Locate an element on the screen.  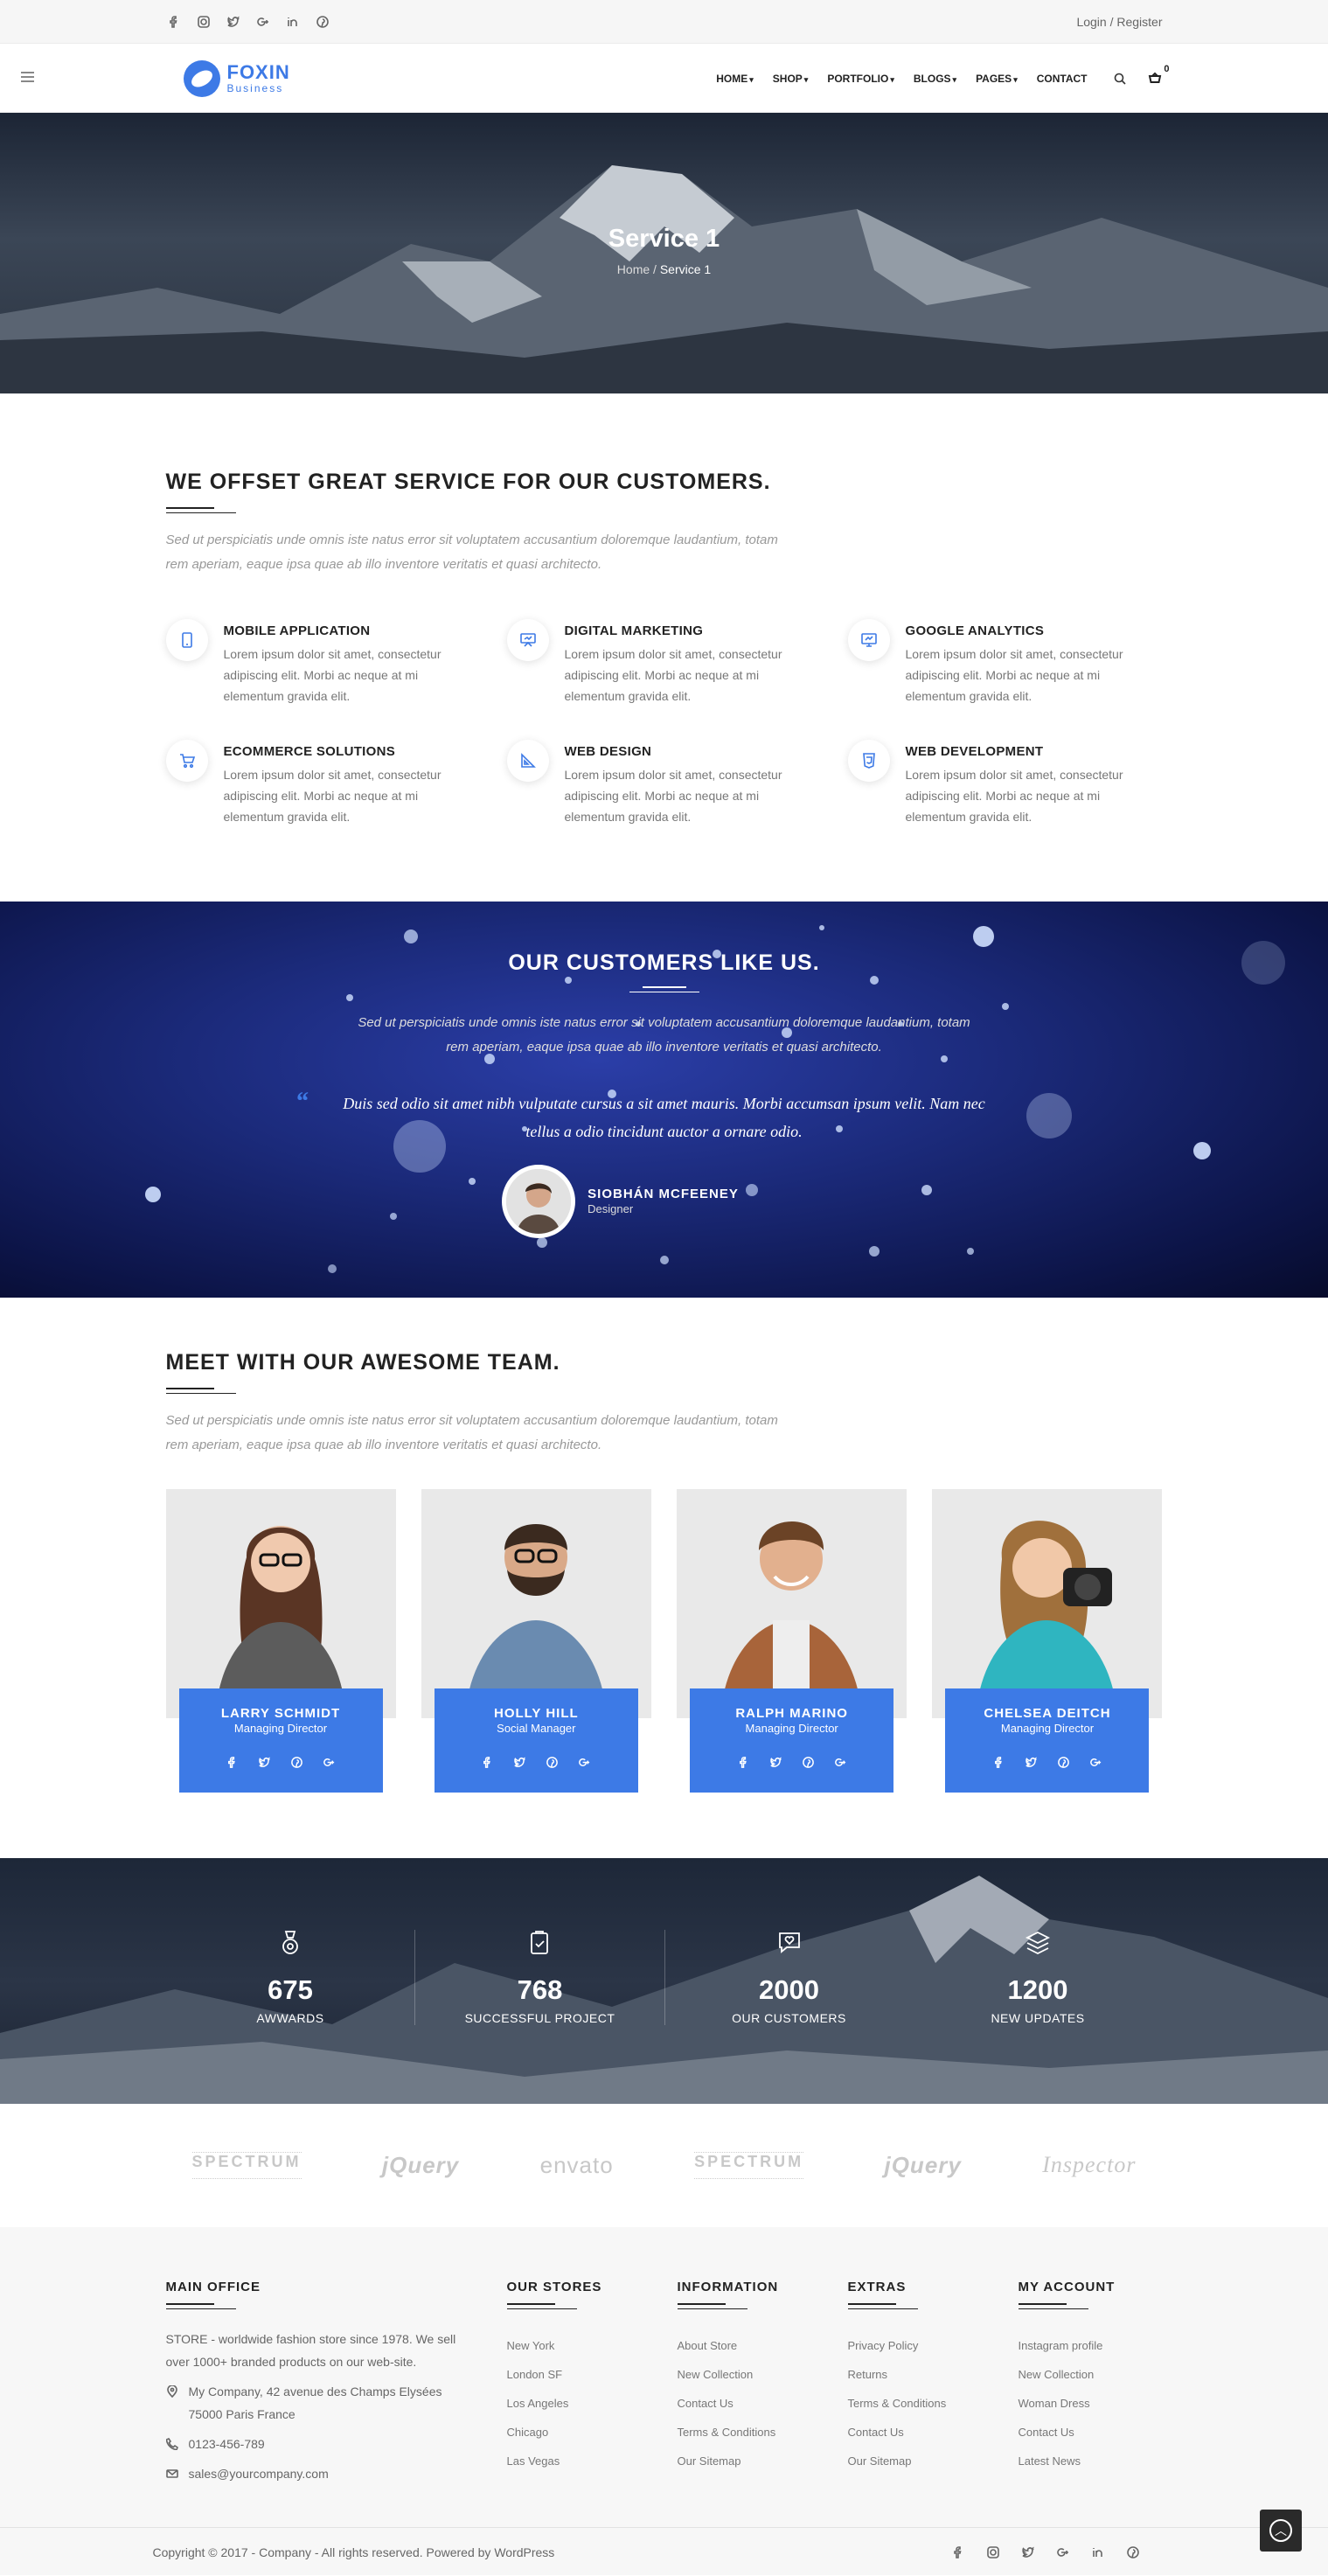
footer-link: Chicago is located at coordinates (592, 2432).